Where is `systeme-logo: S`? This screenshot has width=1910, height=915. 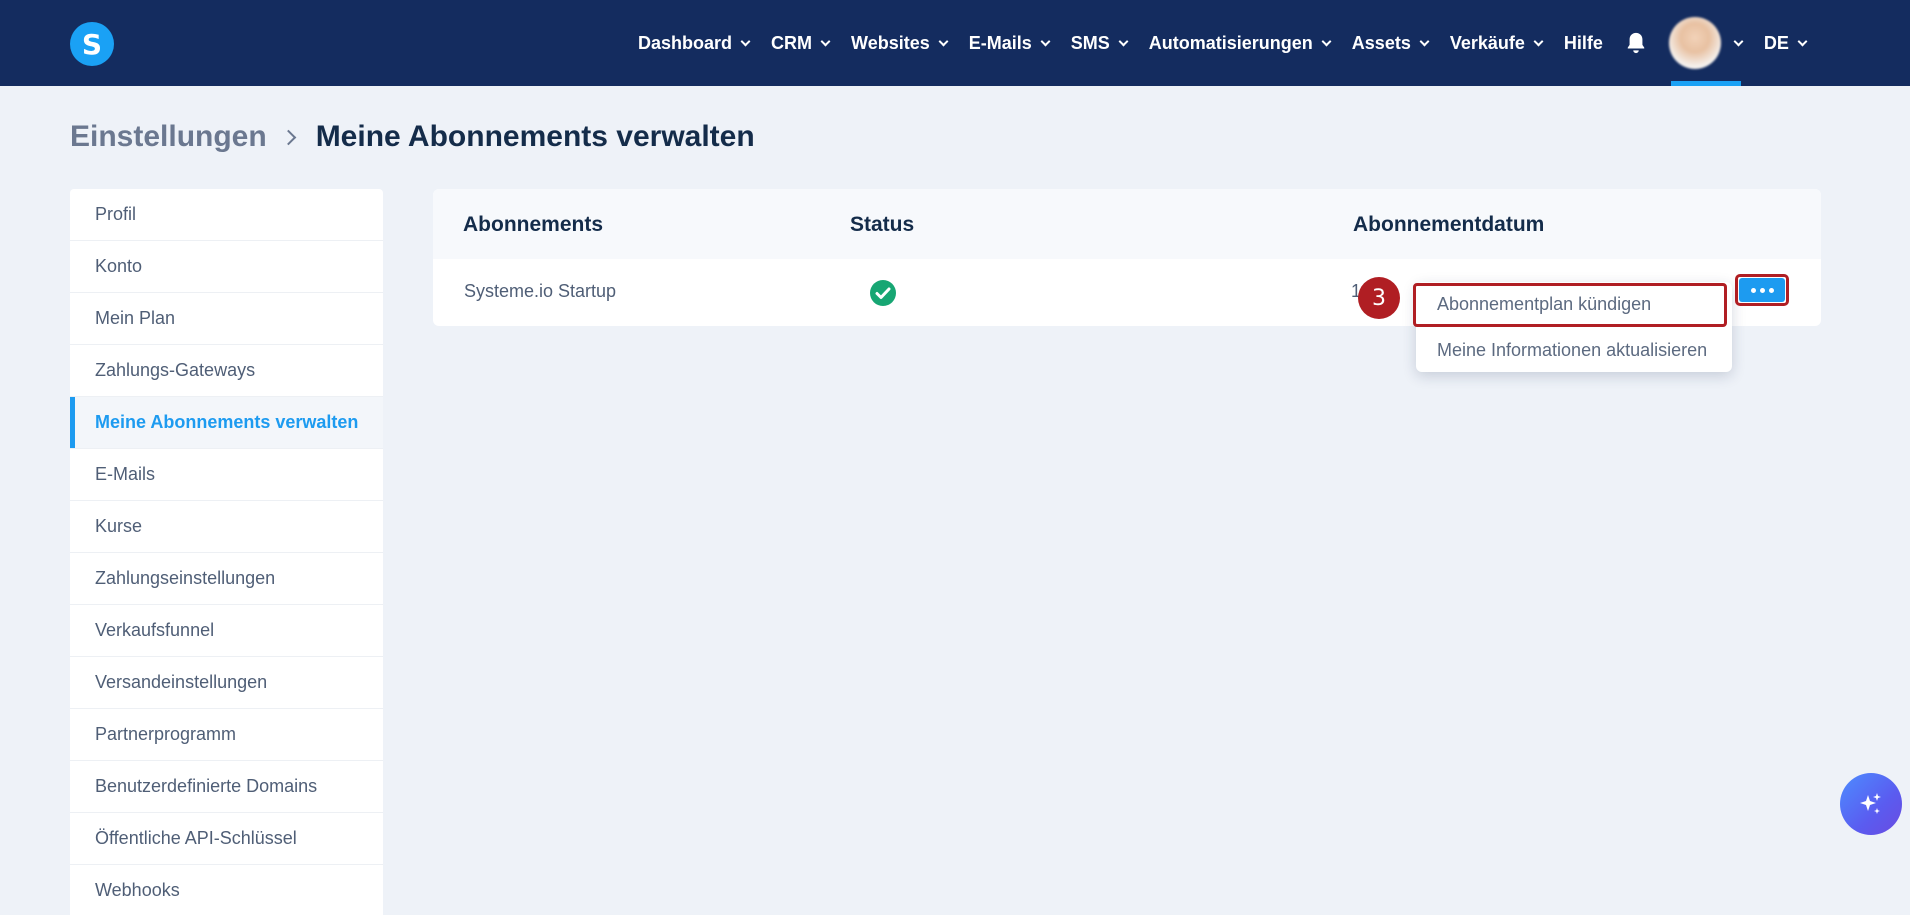
systeme-logo: S is located at coordinates (92, 44).